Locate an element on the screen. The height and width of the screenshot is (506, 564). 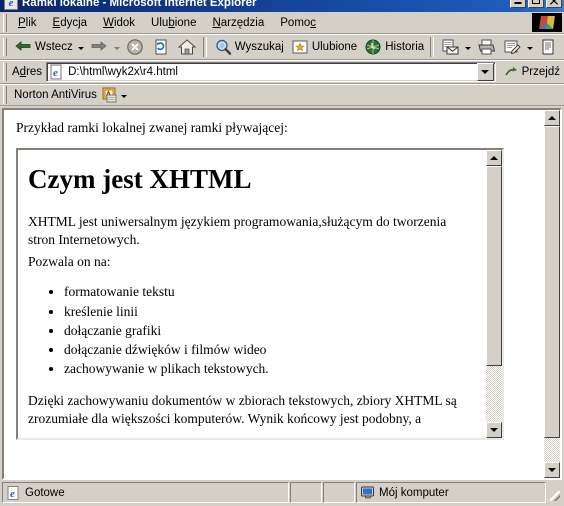
history-button: Historia is located at coordinates (393, 47).